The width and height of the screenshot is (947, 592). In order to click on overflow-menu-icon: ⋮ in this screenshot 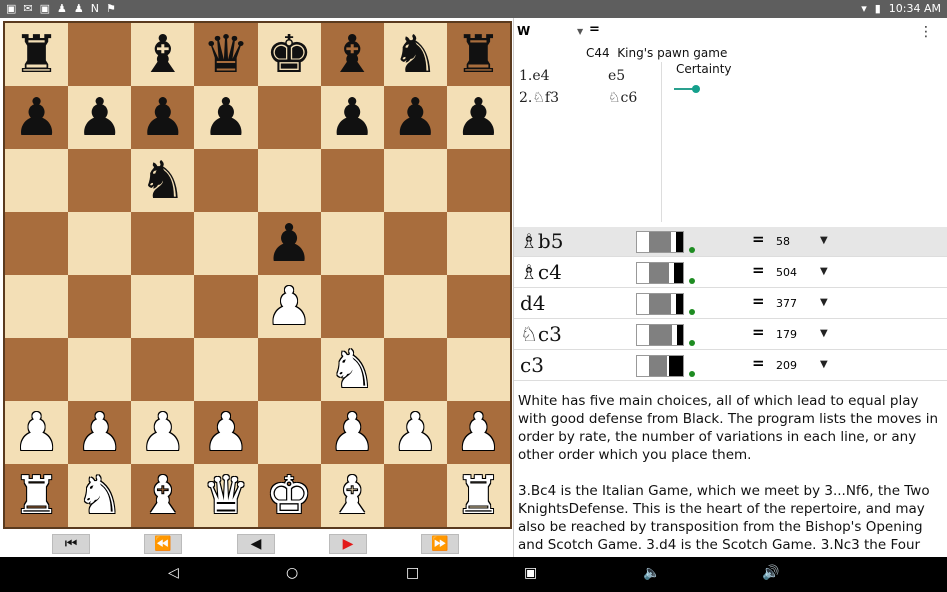, I will do `click(926, 32)`.